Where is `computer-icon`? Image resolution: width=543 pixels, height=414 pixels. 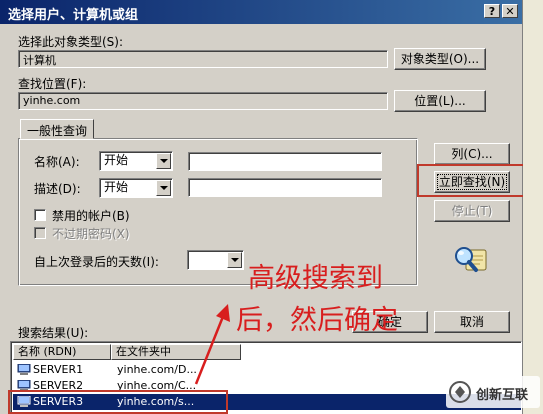 computer-icon is located at coordinates (24, 369).